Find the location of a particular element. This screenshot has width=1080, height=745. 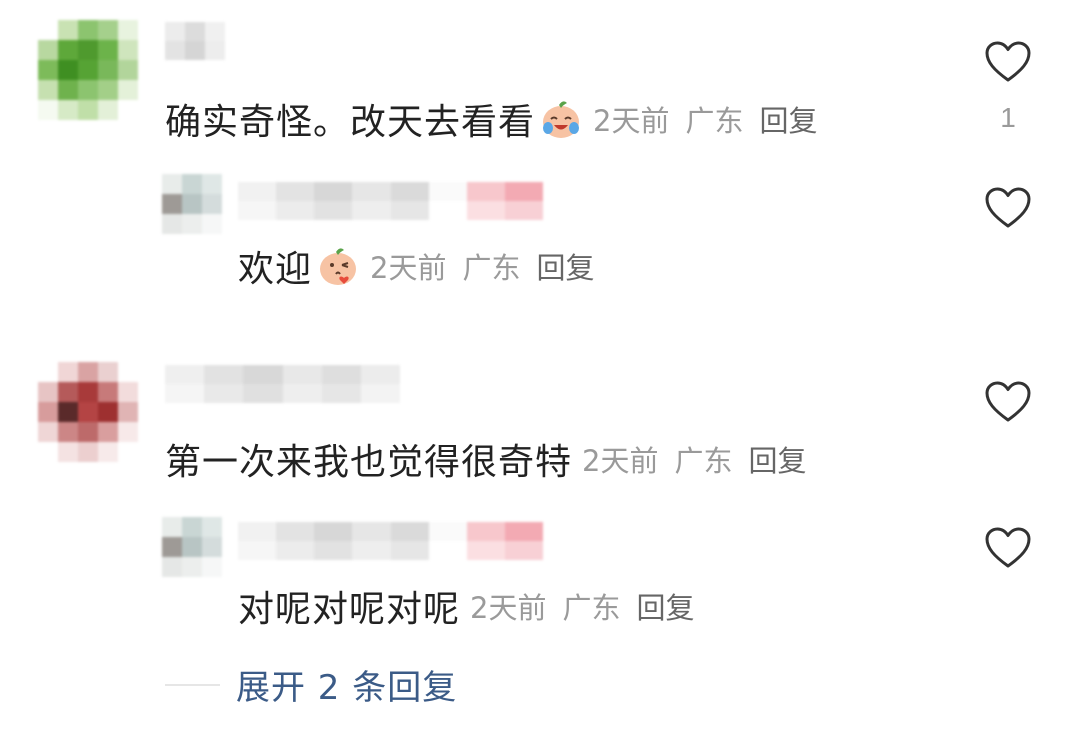

comment-body: 第一次来我也觉得很奇特 2天前 广东 回复 is located at coordinates (486, 459).